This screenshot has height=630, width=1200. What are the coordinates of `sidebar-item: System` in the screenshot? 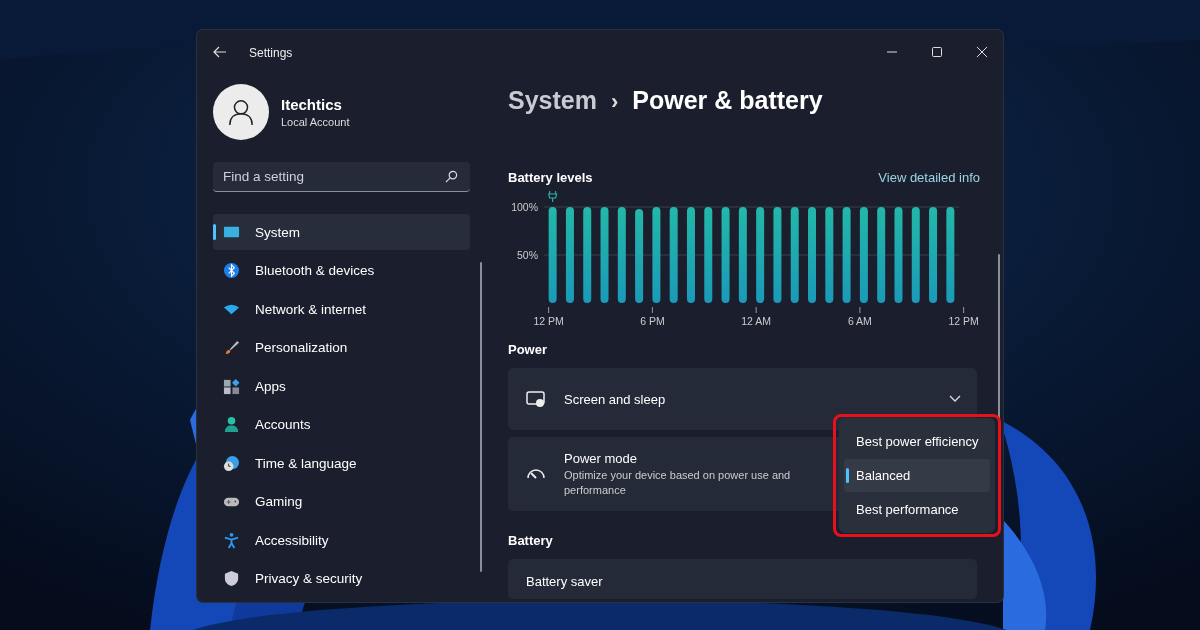 It's located at (341, 232).